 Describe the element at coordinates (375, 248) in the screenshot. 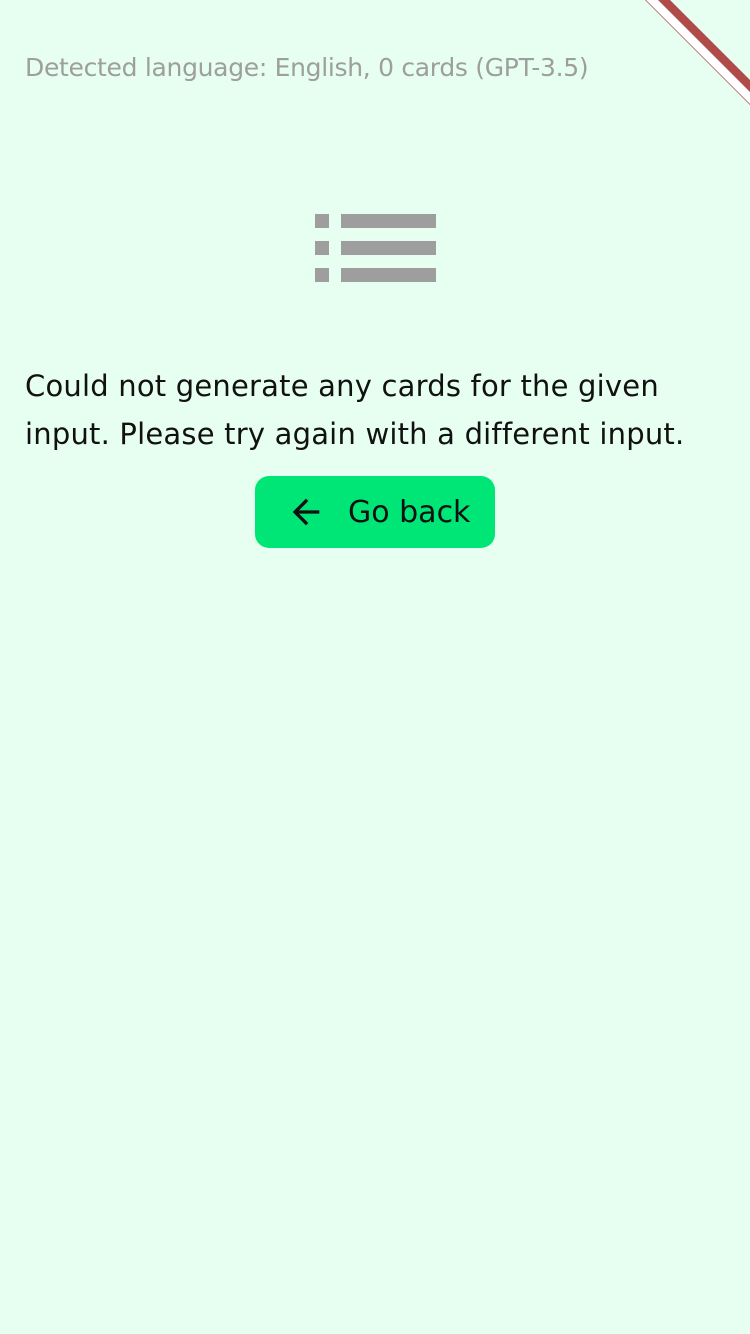

I see `list-icon` at that location.